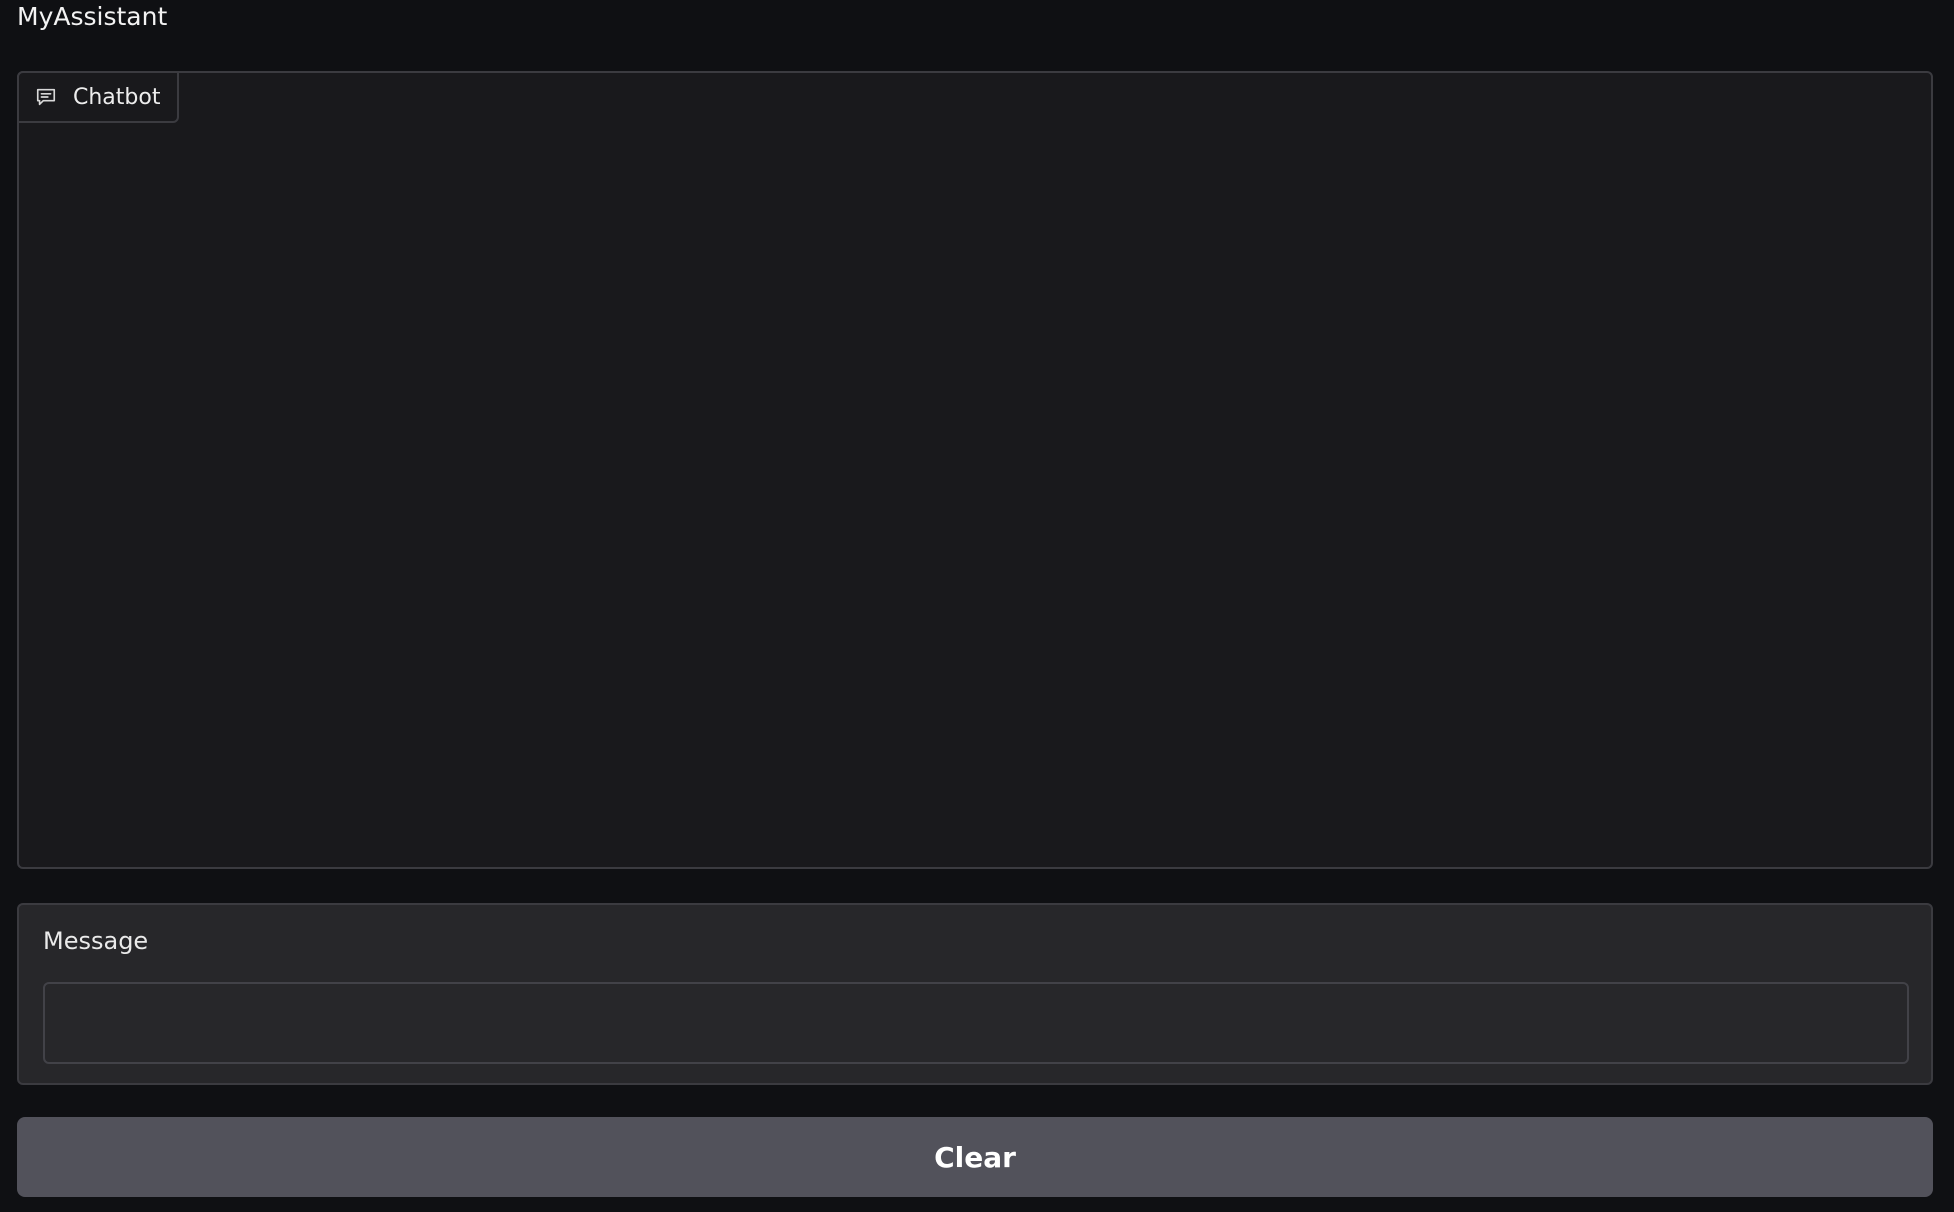 The image size is (1954, 1212). Describe the element at coordinates (975, 1157) in the screenshot. I see `clear-button: Clear` at that location.